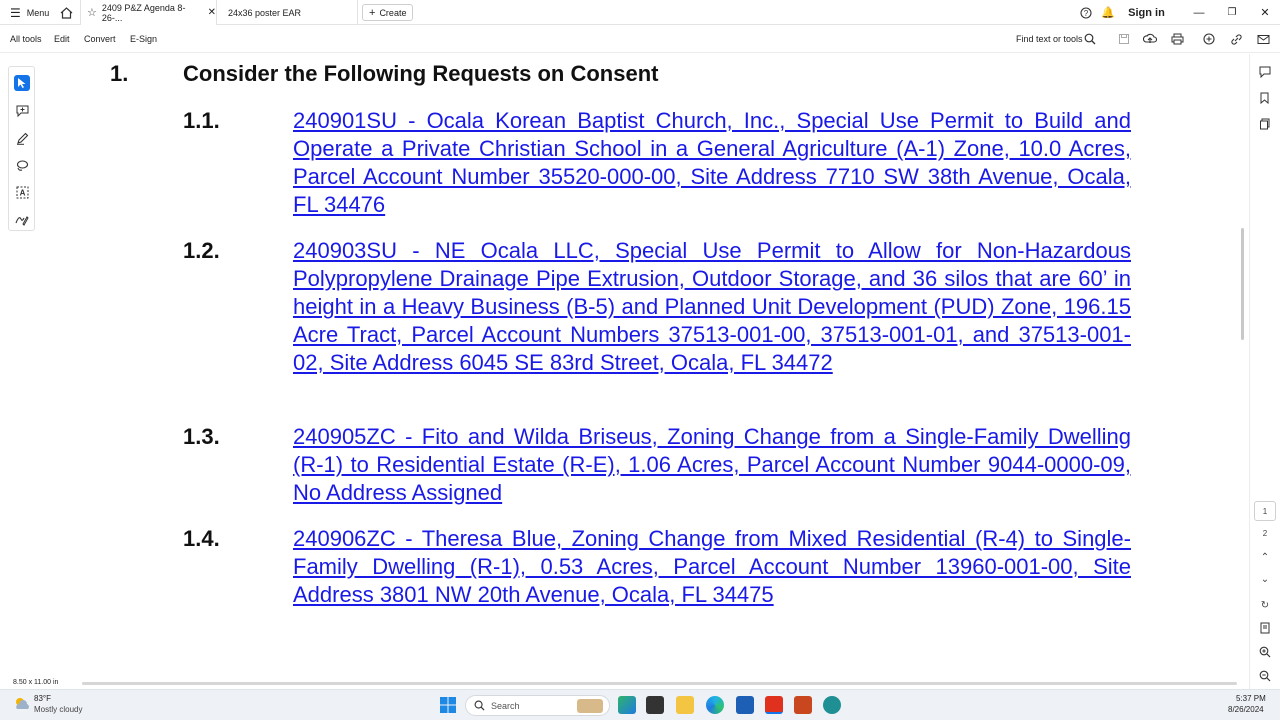 This screenshot has height=720, width=1280. Describe the element at coordinates (590, 705) in the screenshot. I see `search-highlight-icon` at that location.